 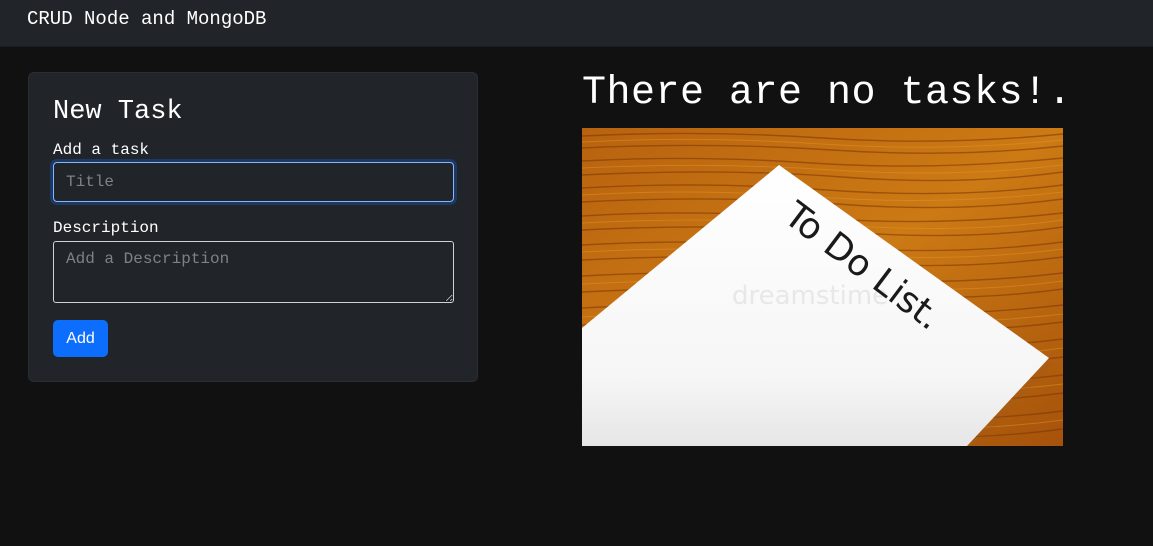 What do you see at coordinates (253, 272) in the screenshot?
I see `description-textarea` at bounding box center [253, 272].